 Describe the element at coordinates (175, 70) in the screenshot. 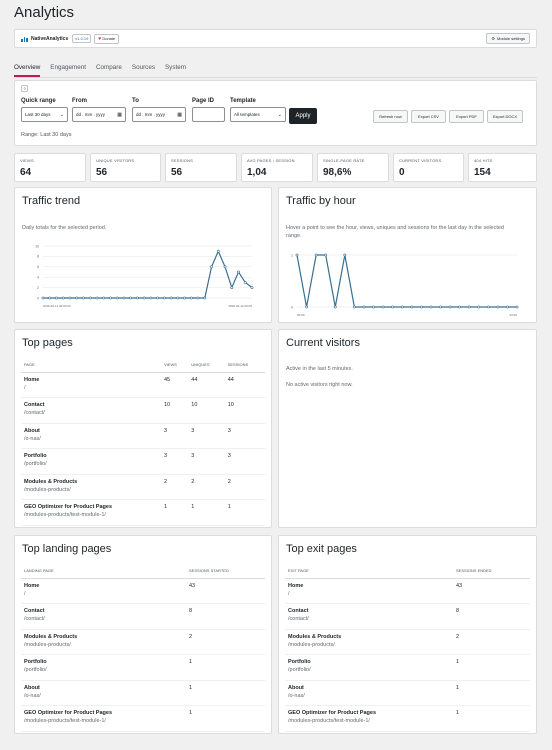

I see `tab-system: System` at that location.